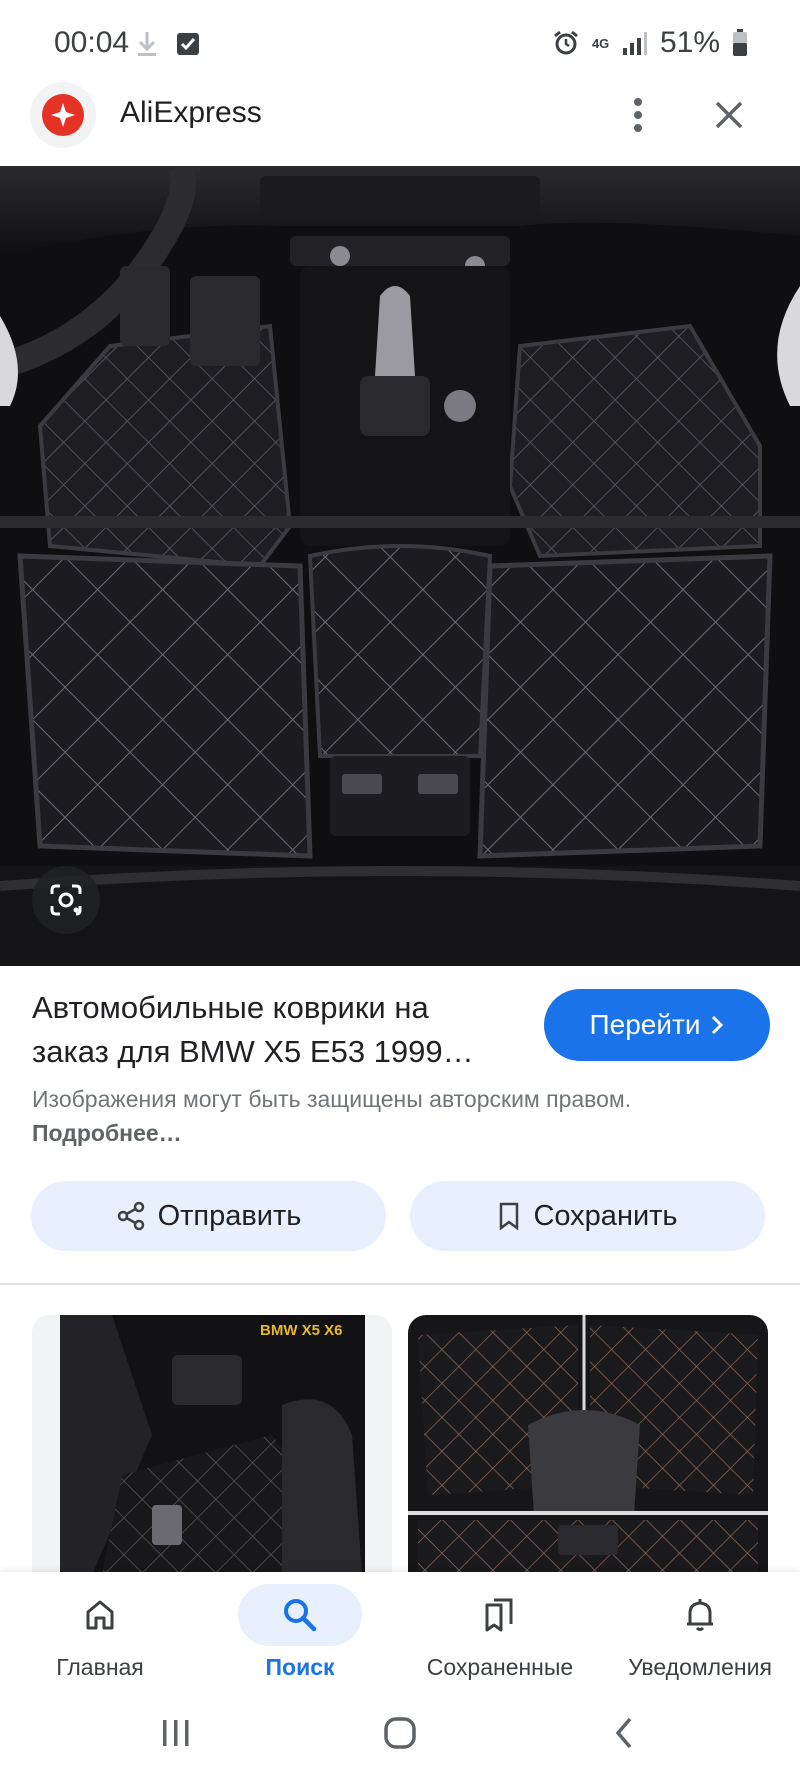  Describe the element at coordinates (500, 1667) in the screenshot. I see `nav-label-saved: Сохраненные` at that location.